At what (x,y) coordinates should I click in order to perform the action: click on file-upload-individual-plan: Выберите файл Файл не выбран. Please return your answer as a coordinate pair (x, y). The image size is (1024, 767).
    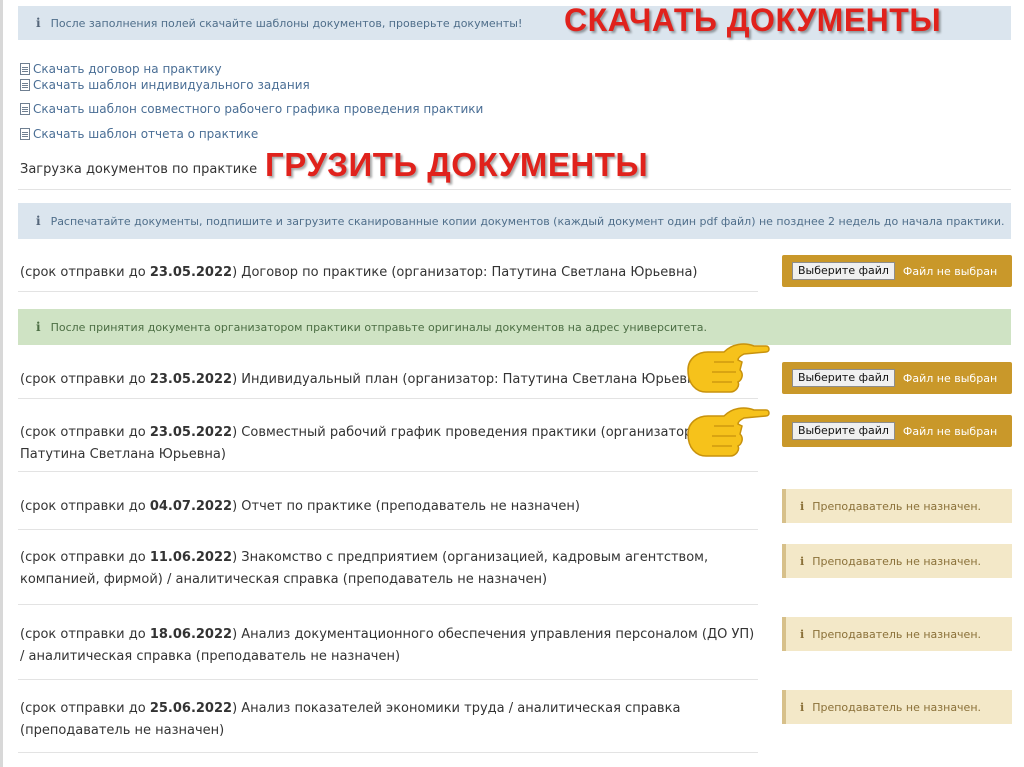
    Looking at the image, I should click on (897, 378).